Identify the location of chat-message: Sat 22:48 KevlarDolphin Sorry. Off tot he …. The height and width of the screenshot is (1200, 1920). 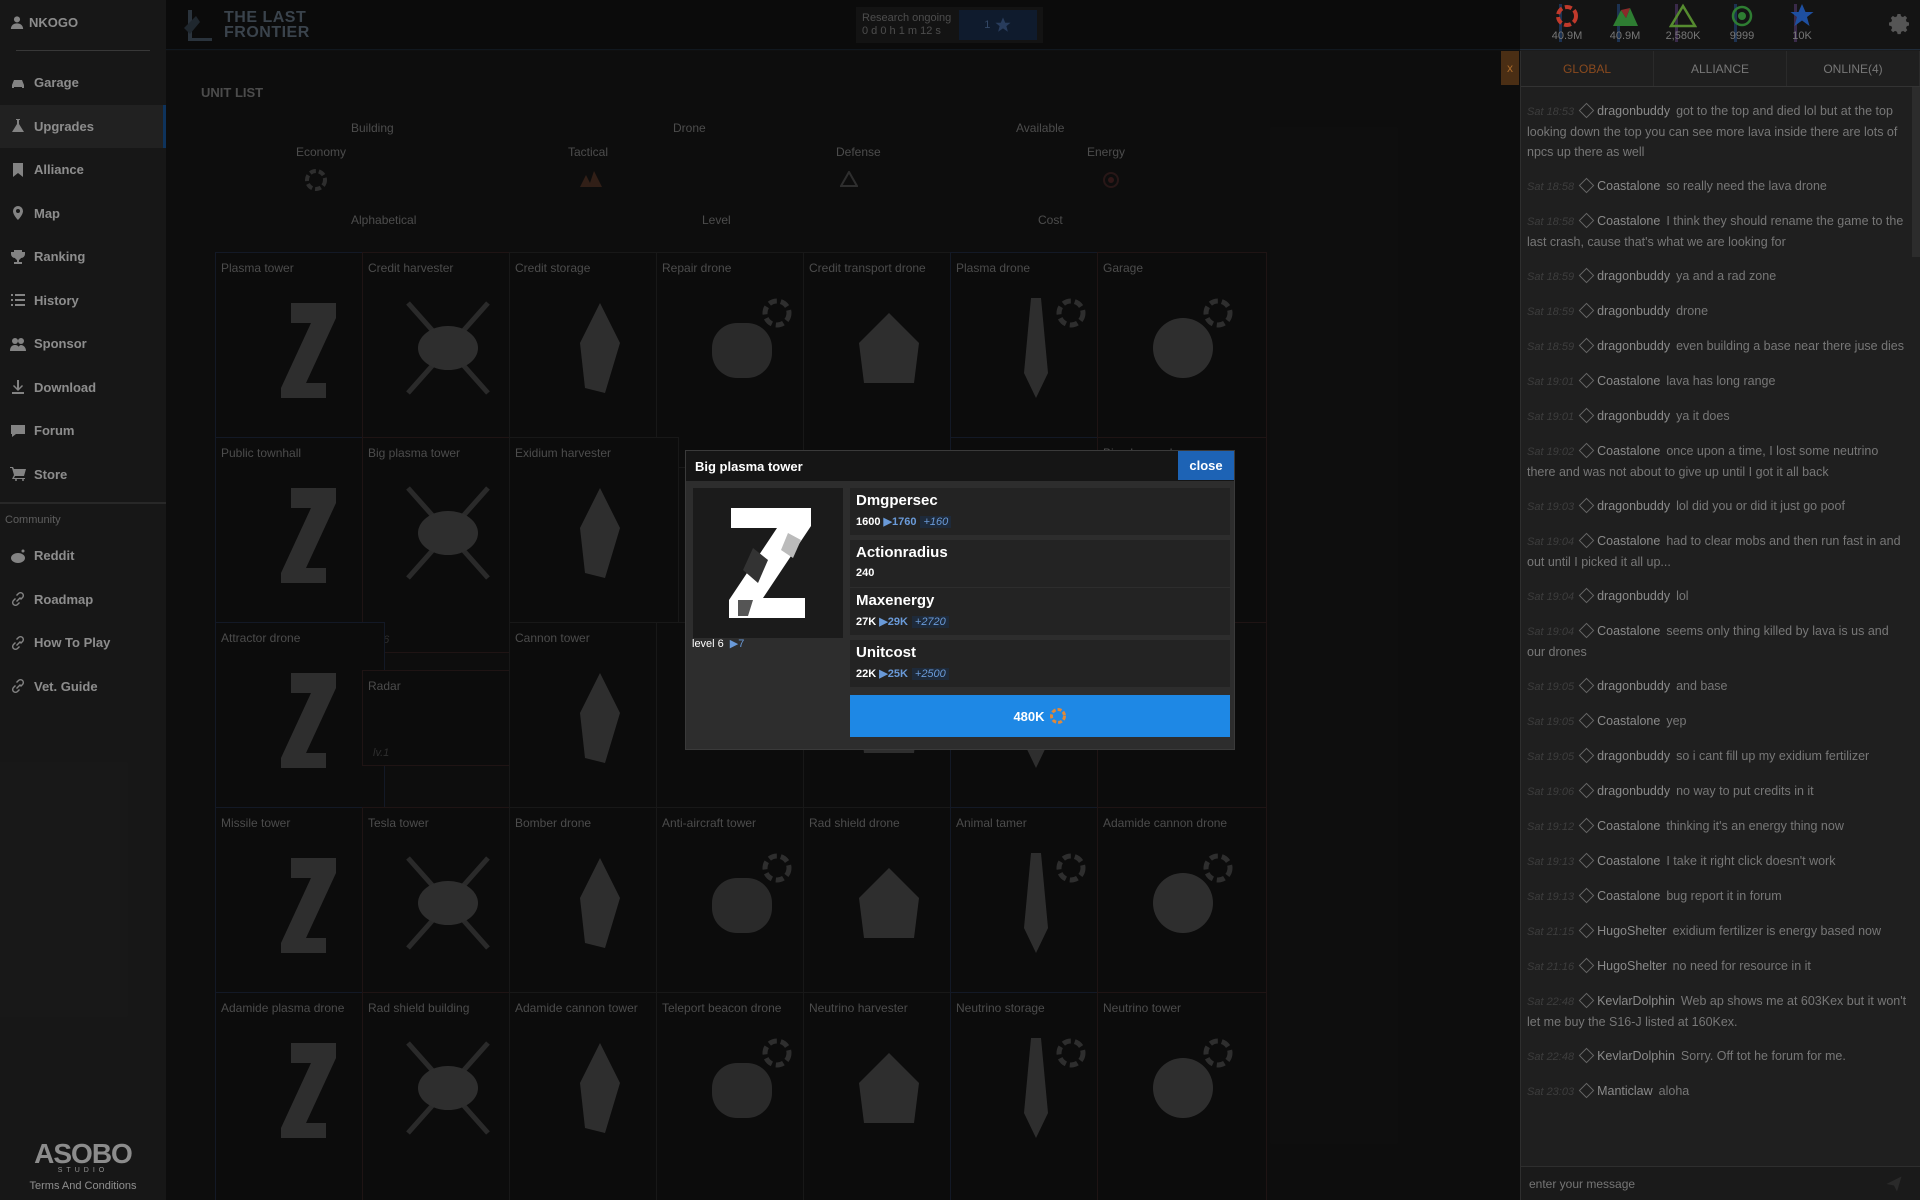
(1717, 1056).